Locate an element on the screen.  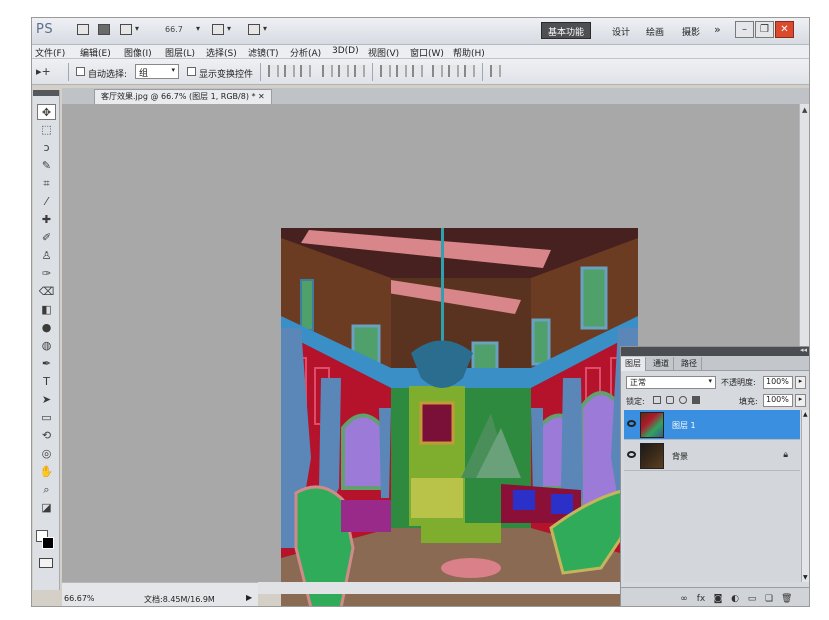
more-workspaces-icon: » is located at coordinates (717, 29).